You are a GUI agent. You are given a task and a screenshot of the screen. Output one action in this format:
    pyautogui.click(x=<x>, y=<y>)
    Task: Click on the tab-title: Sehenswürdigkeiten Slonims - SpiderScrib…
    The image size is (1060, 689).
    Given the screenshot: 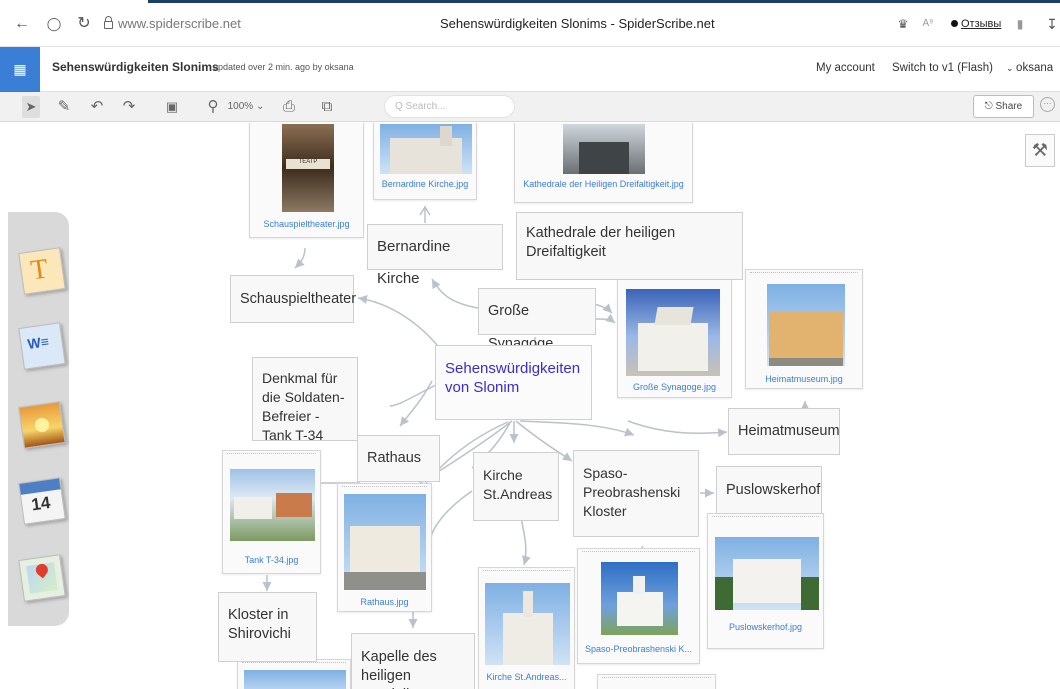 What is the action you would take?
    pyautogui.click(x=577, y=23)
    